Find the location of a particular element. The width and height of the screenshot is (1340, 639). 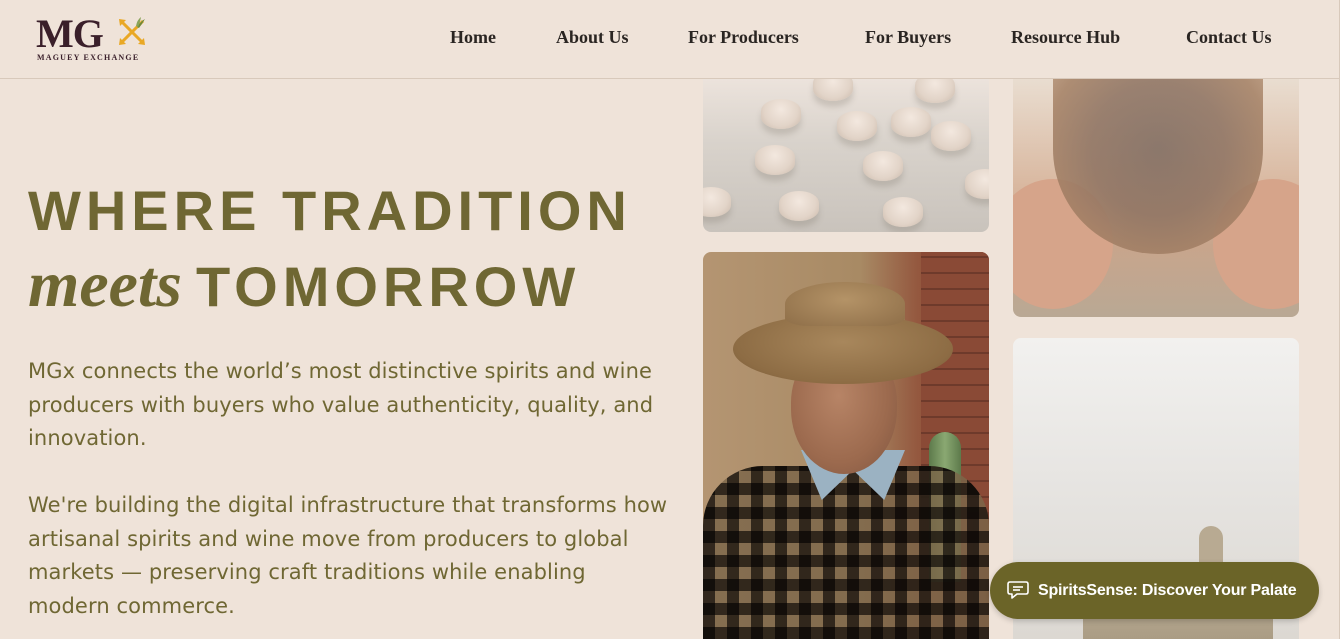

chat-bubble-icon is located at coordinates (1018, 590).